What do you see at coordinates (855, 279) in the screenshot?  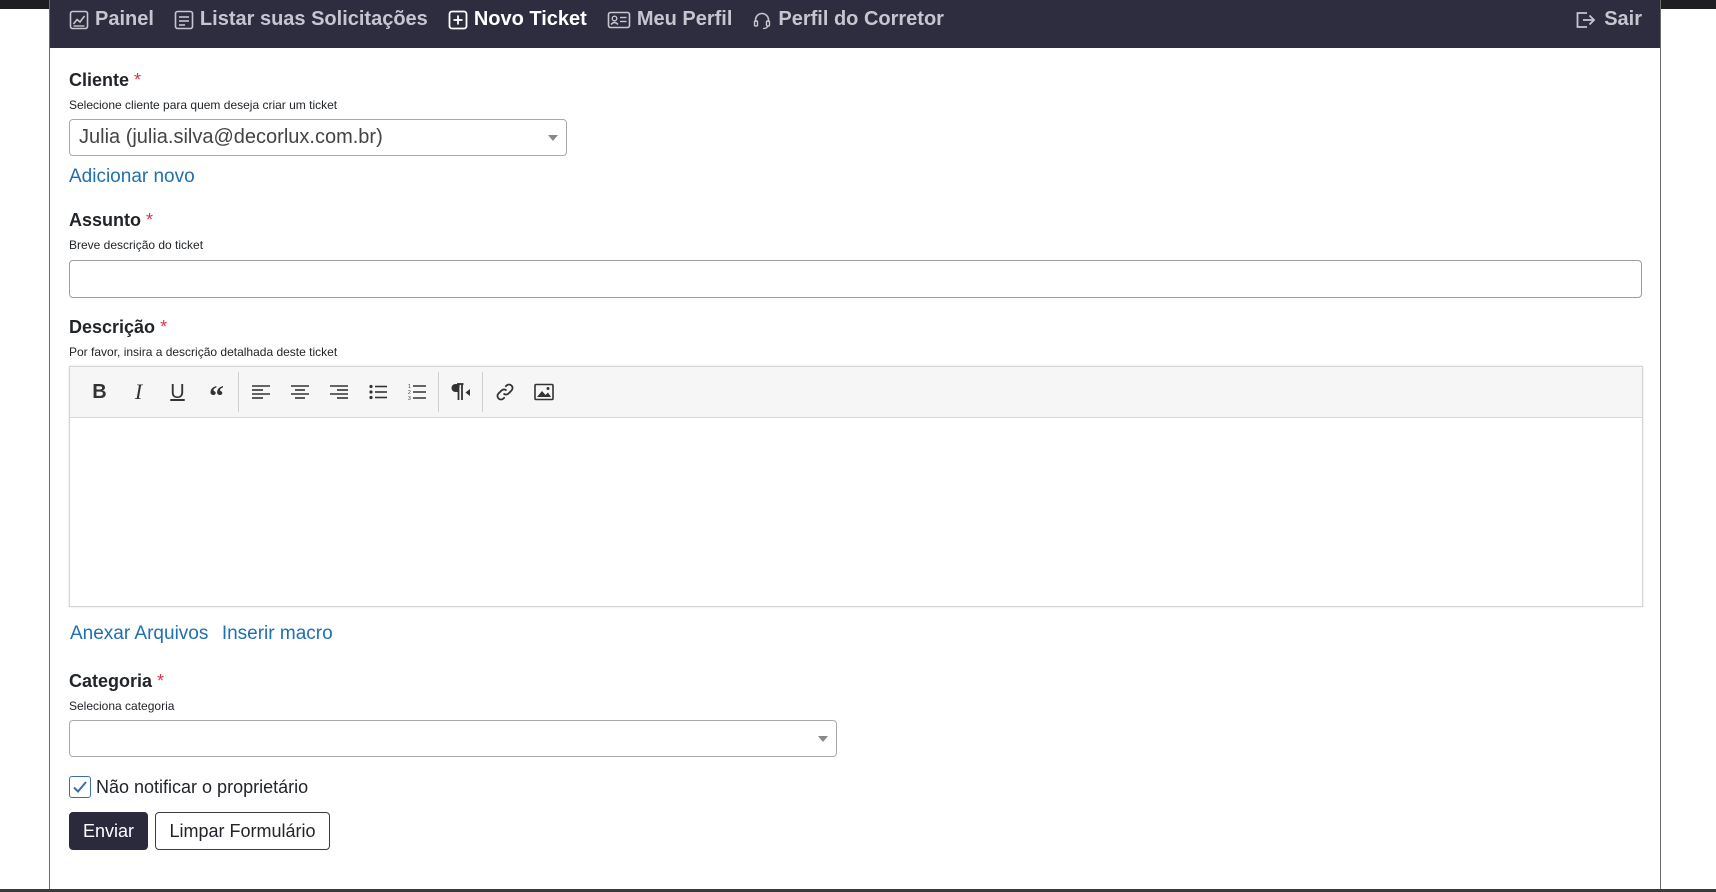 I see `assunto-input` at bounding box center [855, 279].